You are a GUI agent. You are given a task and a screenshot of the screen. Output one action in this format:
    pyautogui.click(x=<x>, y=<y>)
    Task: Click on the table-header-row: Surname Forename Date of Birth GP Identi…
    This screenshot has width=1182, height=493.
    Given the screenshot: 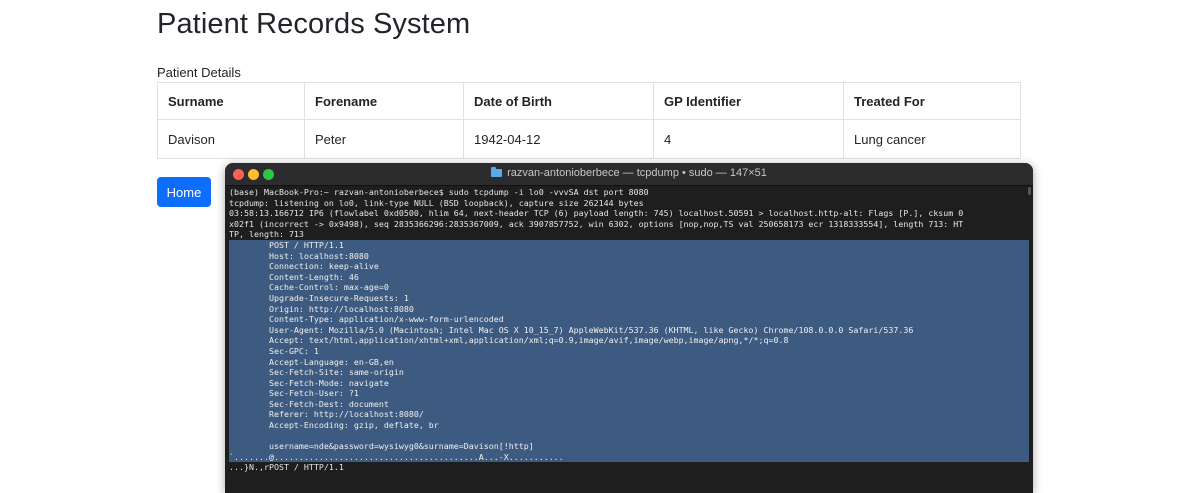 What is the action you would take?
    pyautogui.click(x=589, y=101)
    